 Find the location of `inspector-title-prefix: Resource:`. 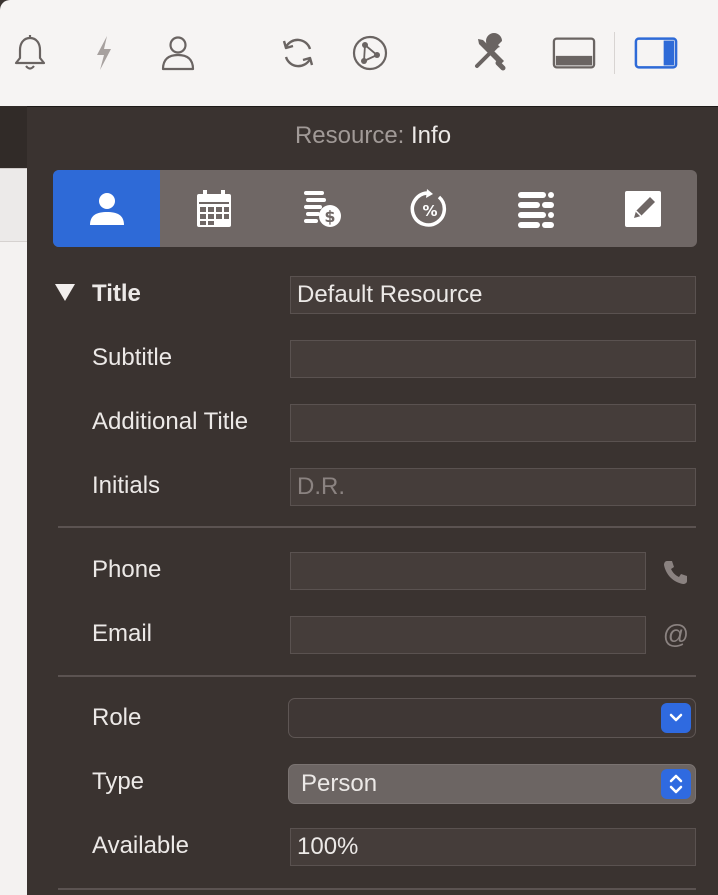

inspector-title-prefix: Resource: is located at coordinates (349, 135).